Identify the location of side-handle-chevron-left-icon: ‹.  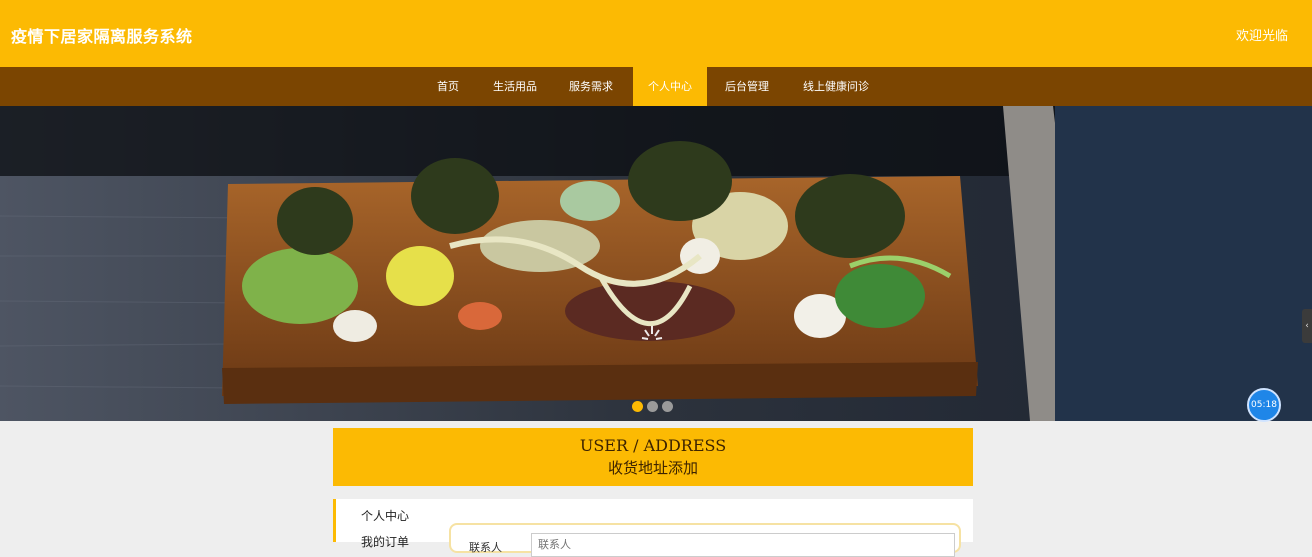
(1307, 326).